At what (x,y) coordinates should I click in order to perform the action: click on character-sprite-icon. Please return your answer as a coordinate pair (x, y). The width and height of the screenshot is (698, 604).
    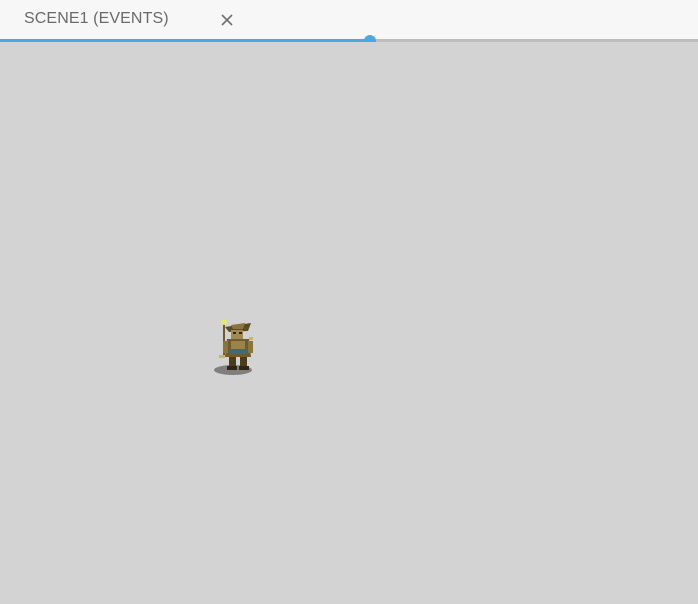
    Looking at the image, I should click on (233, 347).